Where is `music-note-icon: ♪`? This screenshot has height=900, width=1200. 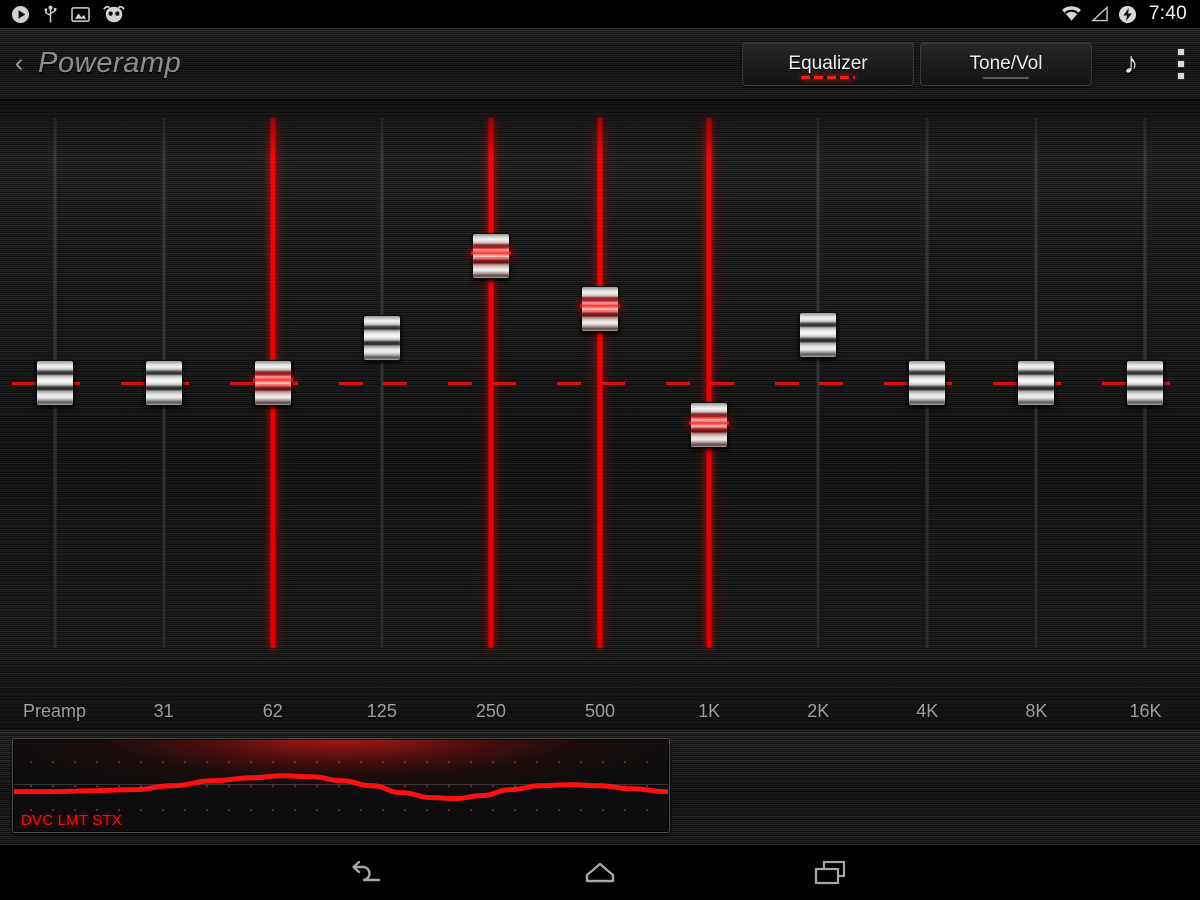 music-note-icon: ♪ is located at coordinates (1131, 64).